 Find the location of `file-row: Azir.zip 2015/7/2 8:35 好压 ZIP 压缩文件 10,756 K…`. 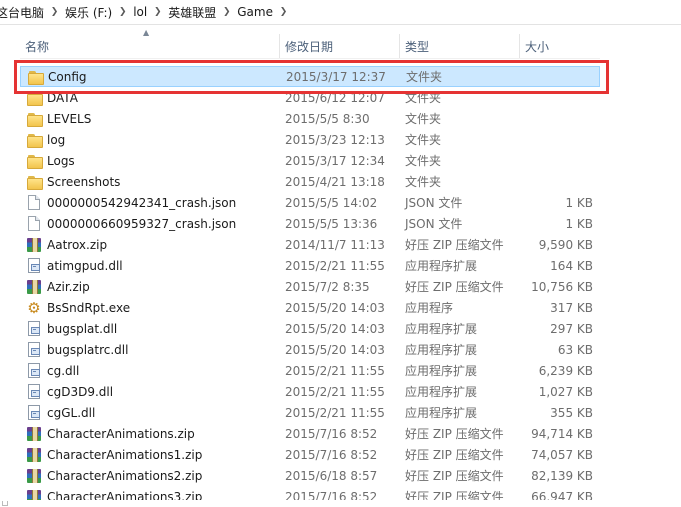

file-row: Azir.zip 2015/7/2 8:35 好压 ZIP 压缩文件 10,756 K… is located at coordinates (310, 286).